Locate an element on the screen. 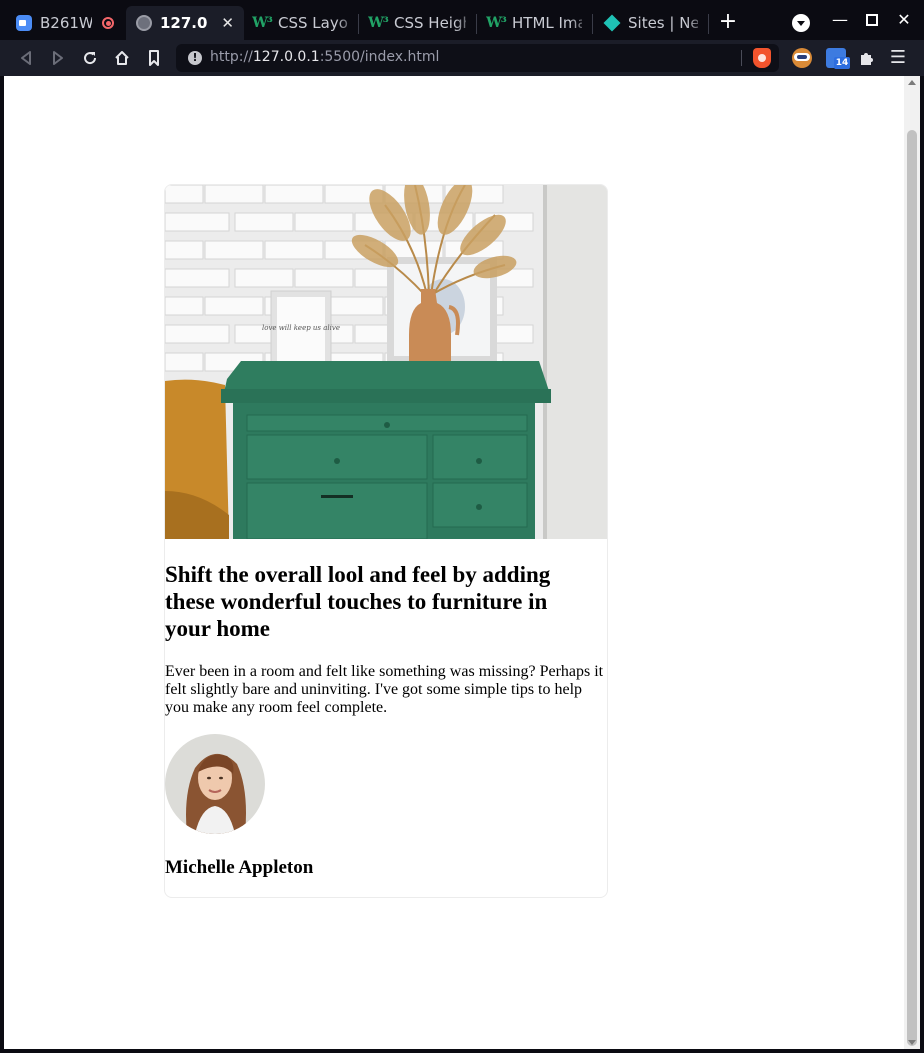  artwork-text: love will keep us alive is located at coordinates (301, 328).